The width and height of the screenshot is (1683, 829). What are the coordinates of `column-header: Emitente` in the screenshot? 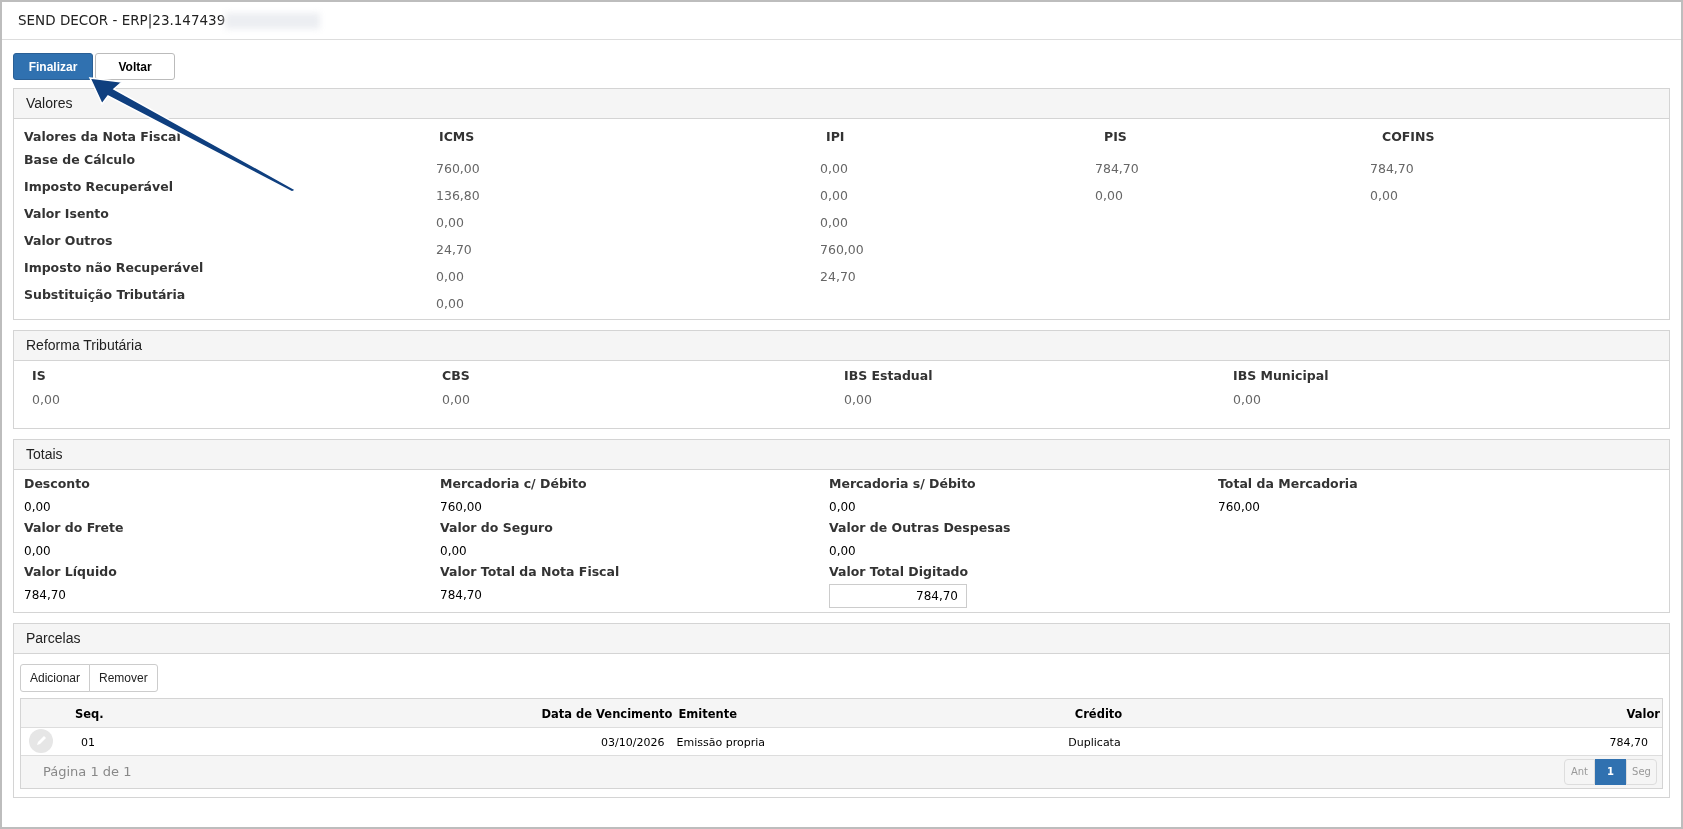 It's located at (708, 713).